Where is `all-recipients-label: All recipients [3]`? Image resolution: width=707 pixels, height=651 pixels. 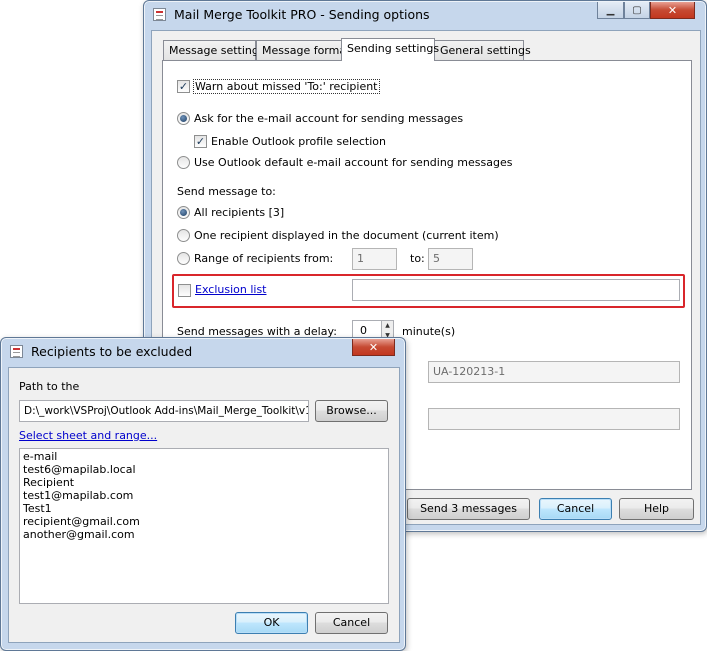
all-recipients-label: All recipients [3] is located at coordinates (239, 212).